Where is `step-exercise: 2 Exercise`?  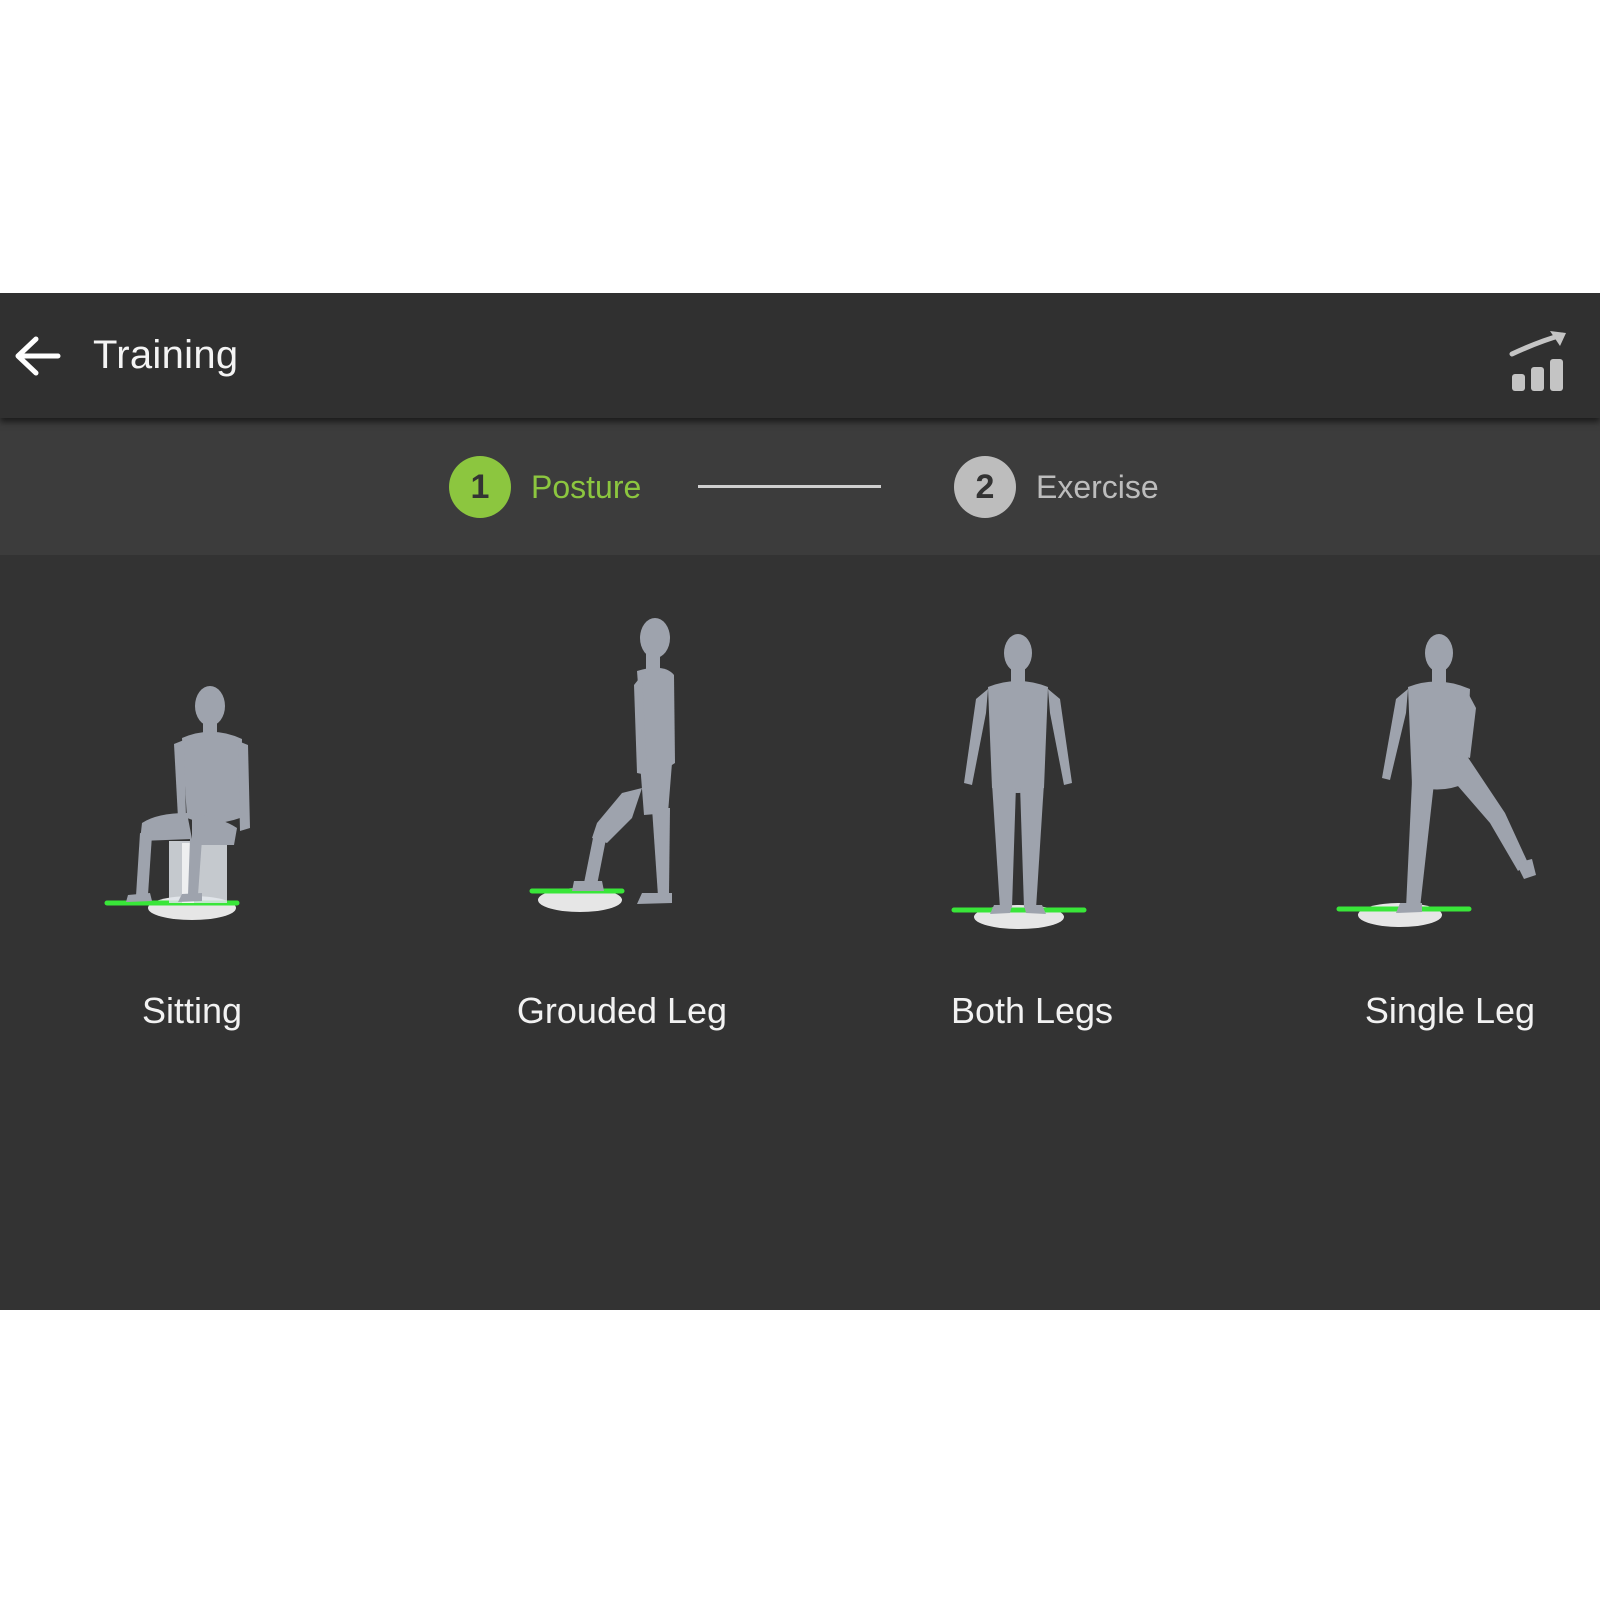
step-exercise: 2 Exercise is located at coordinates (1056, 487).